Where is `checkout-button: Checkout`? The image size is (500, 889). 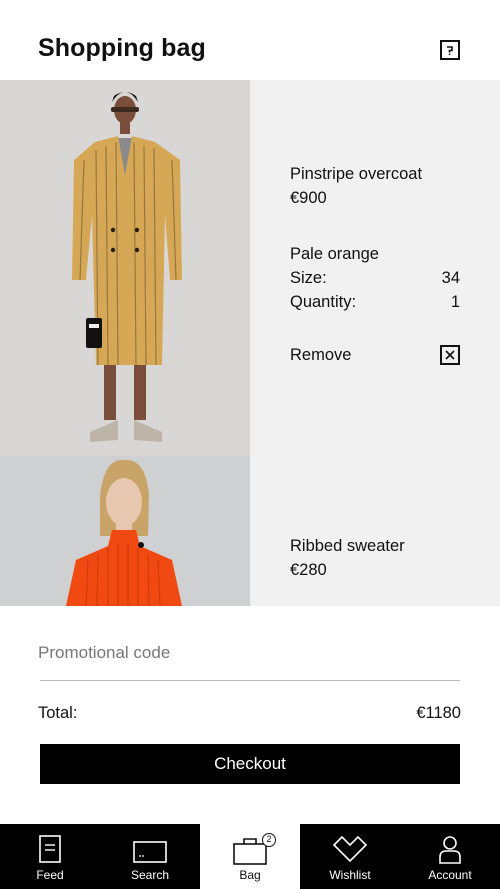 checkout-button: Checkout is located at coordinates (250, 764).